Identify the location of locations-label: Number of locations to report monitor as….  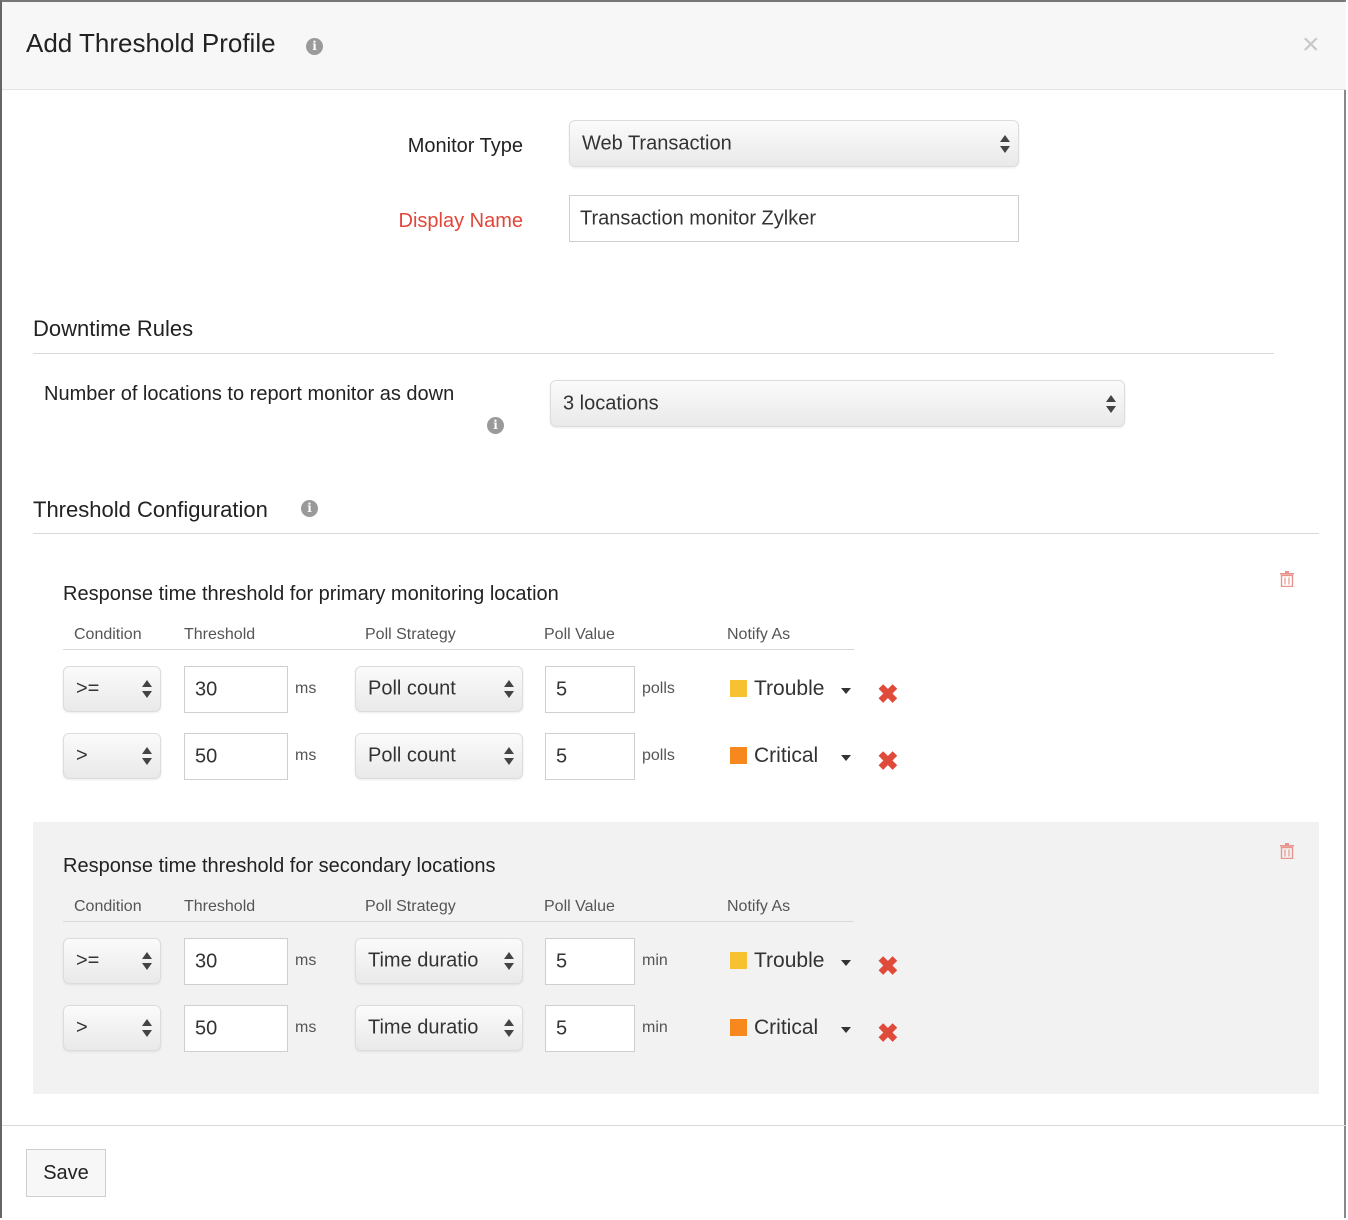
(249, 394).